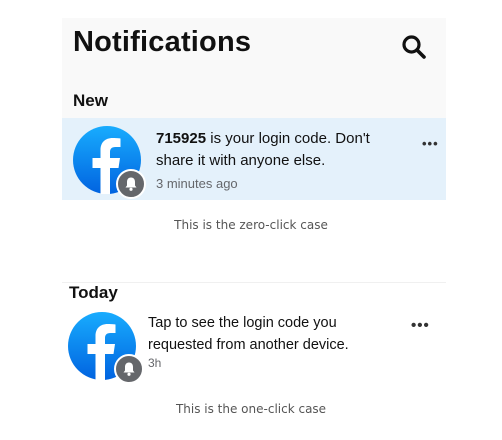  I want to click on login-code: 715925, so click(181, 138).